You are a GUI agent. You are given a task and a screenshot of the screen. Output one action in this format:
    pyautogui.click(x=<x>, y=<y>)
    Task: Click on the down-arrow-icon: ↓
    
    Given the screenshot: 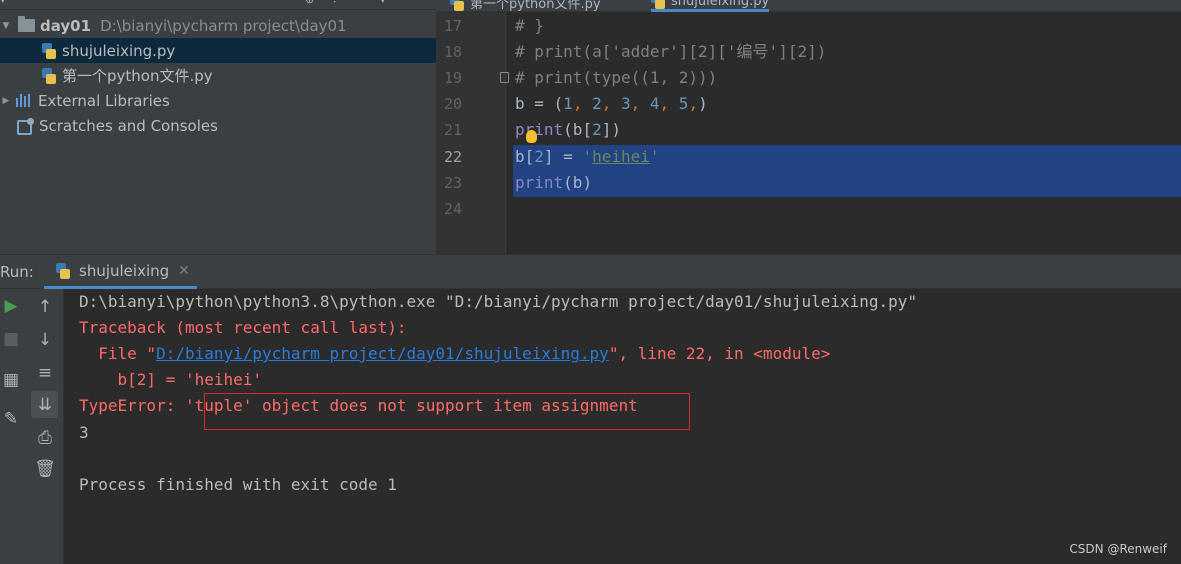 What is the action you would take?
    pyautogui.click(x=45, y=340)
    